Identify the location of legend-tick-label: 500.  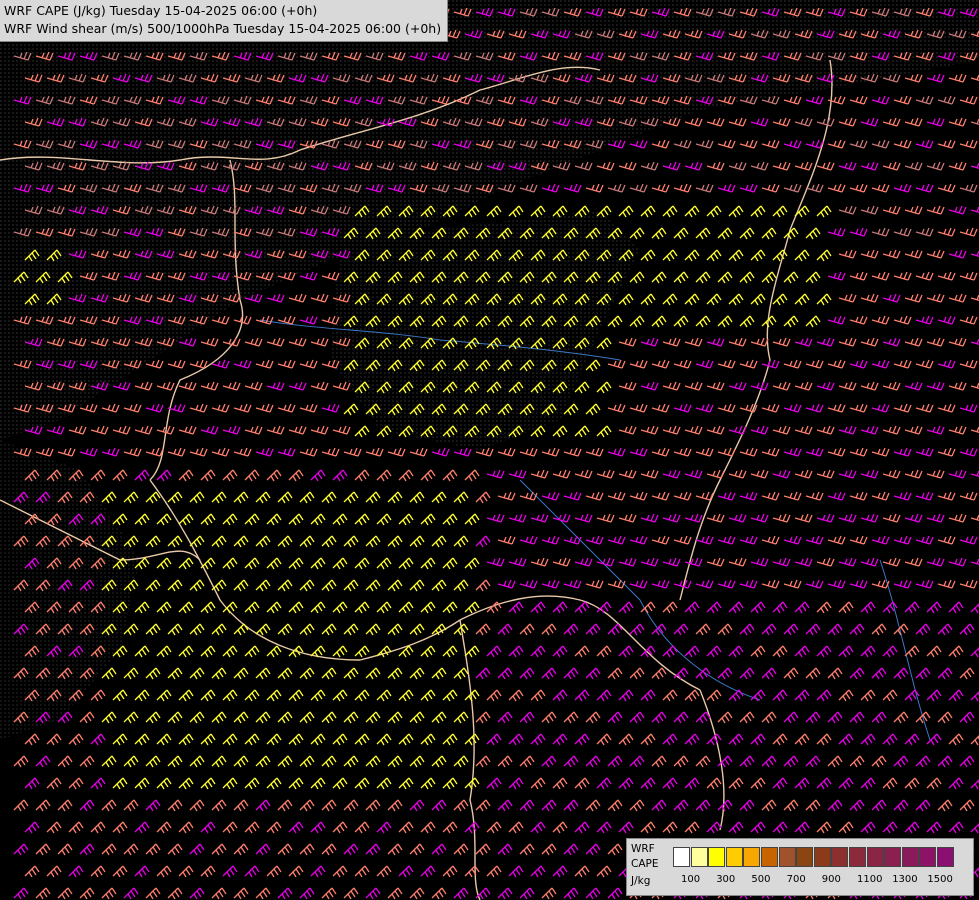
(761, 879).